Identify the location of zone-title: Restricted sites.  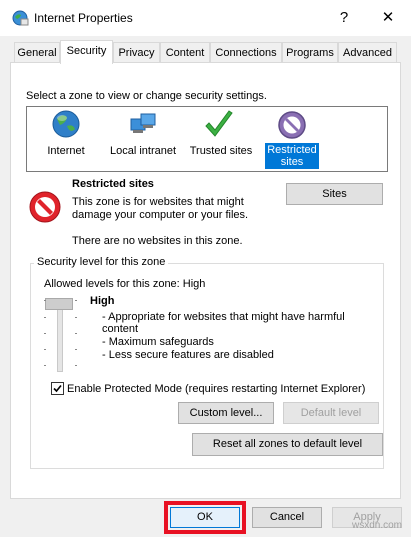
(113, 184).